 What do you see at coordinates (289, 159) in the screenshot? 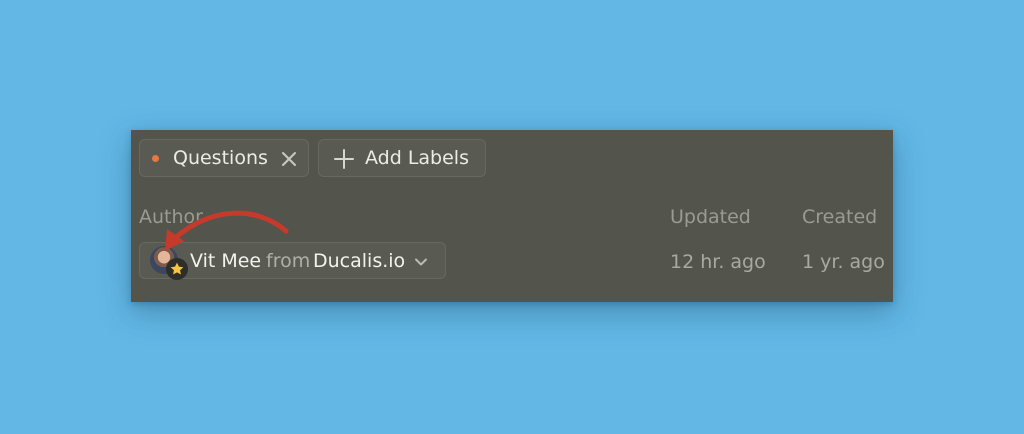
I see `close-icon` at bounding box center [289, 159].